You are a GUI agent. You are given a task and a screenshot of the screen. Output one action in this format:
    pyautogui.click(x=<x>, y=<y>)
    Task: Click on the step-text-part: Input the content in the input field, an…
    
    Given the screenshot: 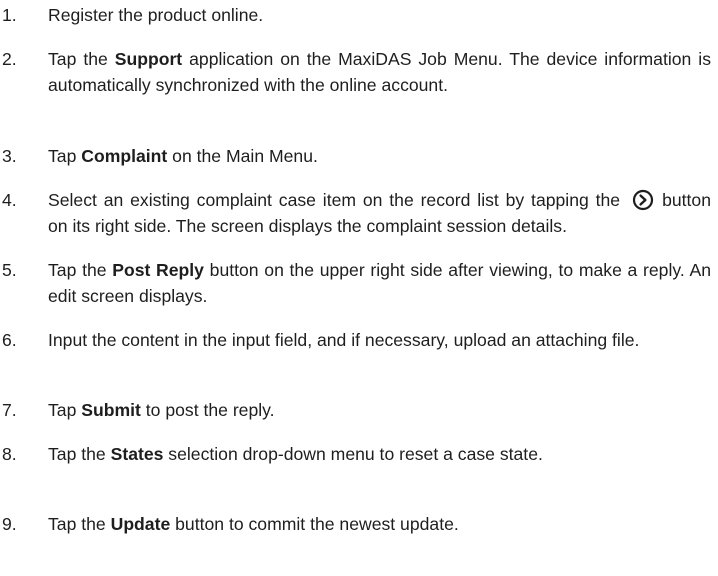 What is the action you would take?
    pyautogui.click(x=344, y=340)
    